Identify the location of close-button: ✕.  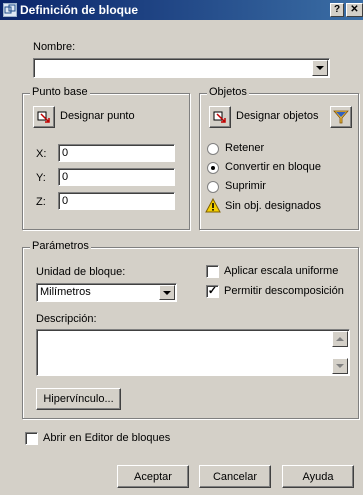
(354, 10).